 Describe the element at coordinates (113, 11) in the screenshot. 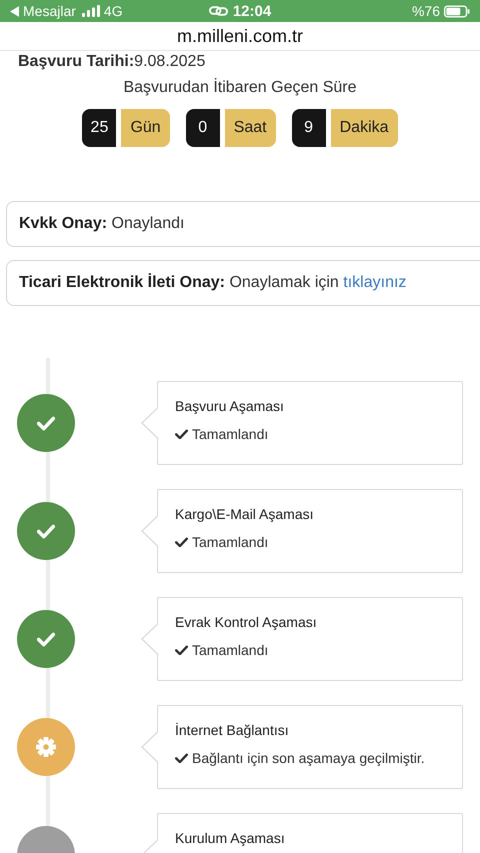

I see `network-type: 4G` at that location.